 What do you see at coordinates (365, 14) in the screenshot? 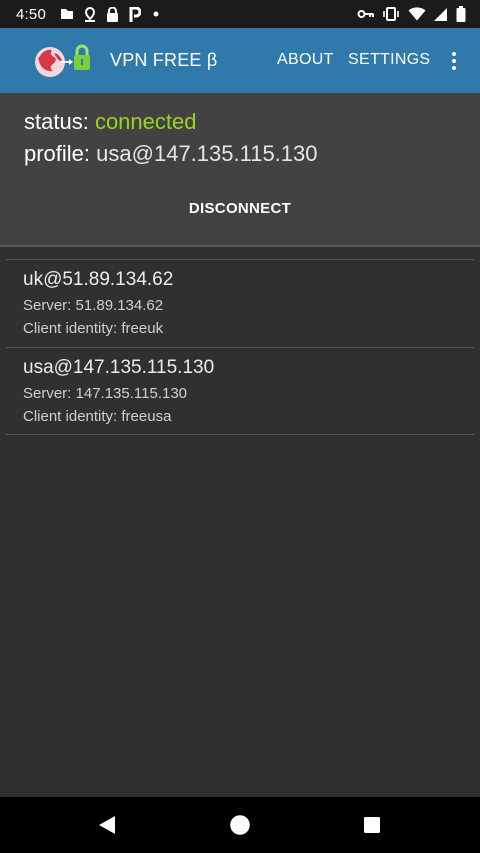
I see `vpn-key-icon` at bounding box center [365, 14].